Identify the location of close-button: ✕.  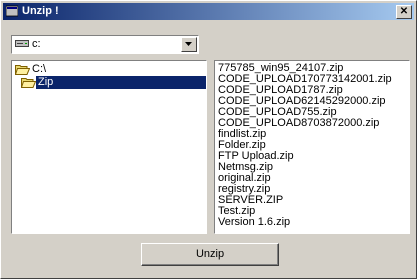
(404, 12).